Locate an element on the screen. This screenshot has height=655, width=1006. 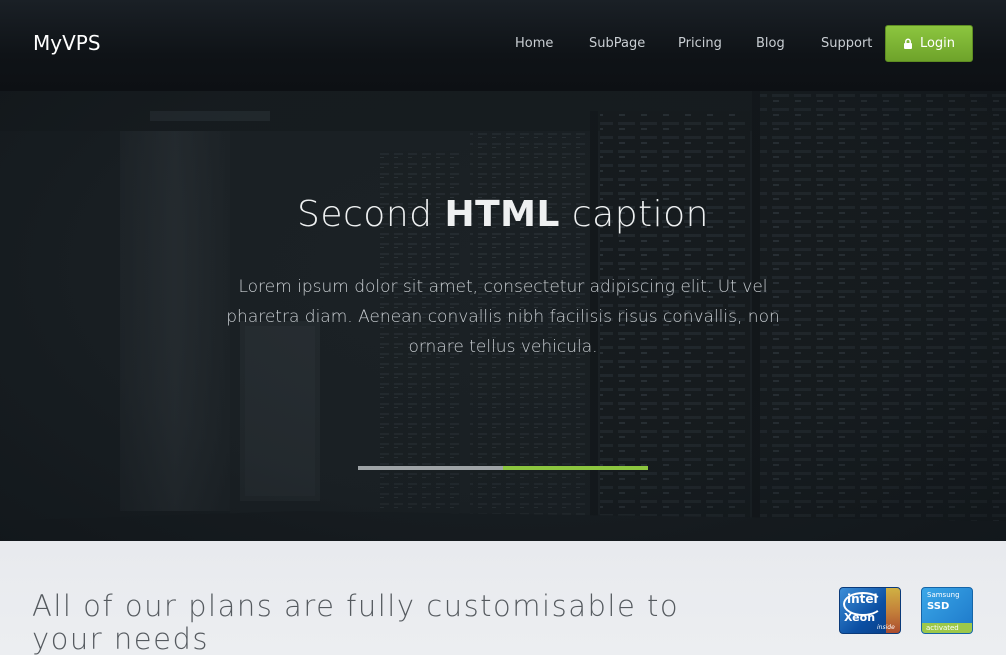
caption-title-part-1: Second is located at coordinates (371, 214).